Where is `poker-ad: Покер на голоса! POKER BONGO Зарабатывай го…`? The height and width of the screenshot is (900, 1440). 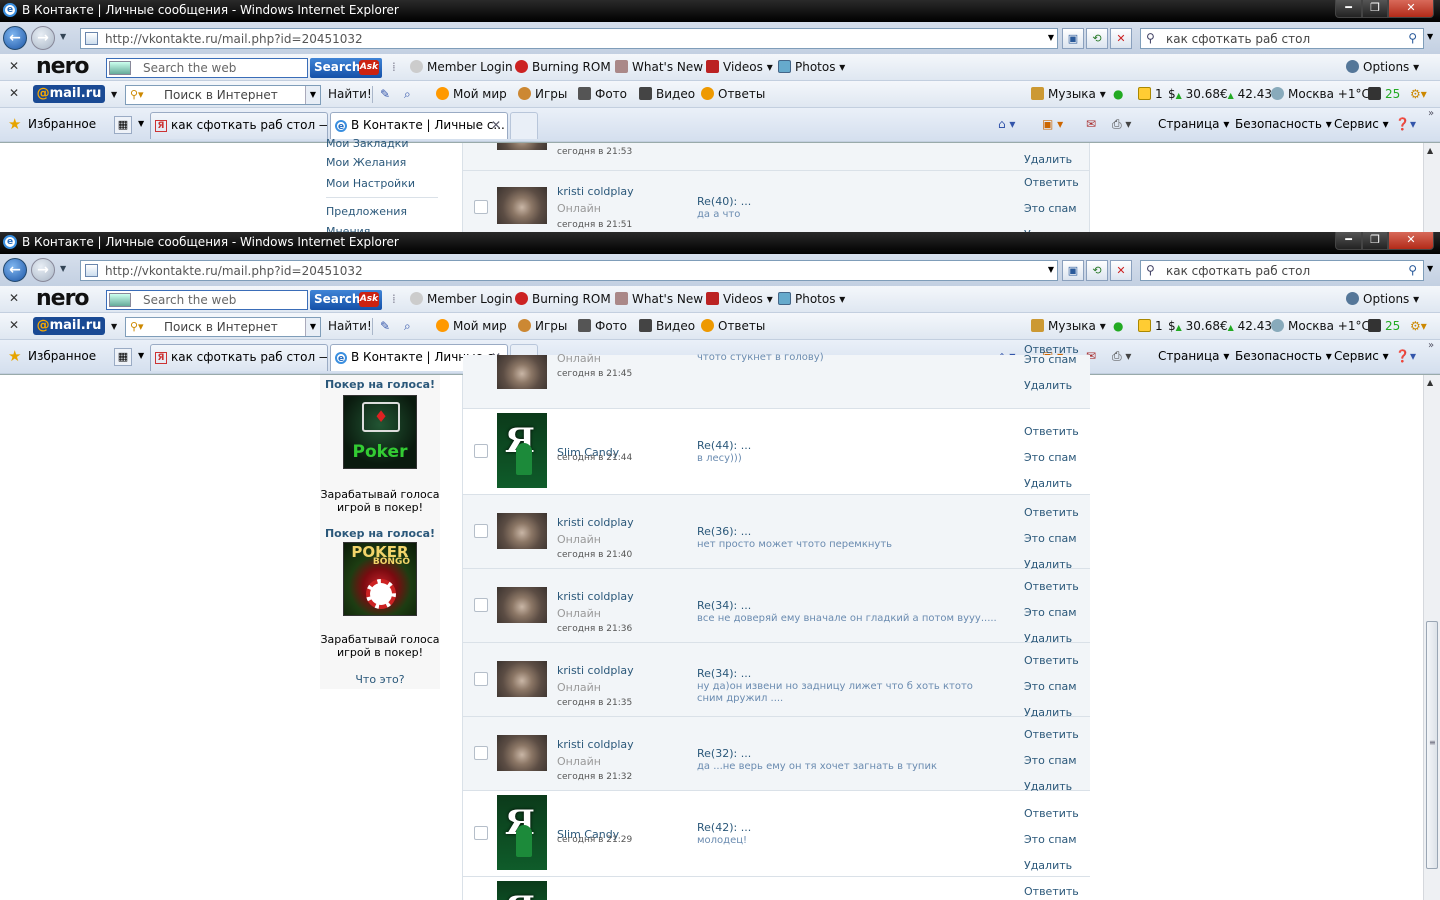 poker-ad: Покер на голоса! POKER BONGO Зарабатывай го… is located at coordinates (380, 597).